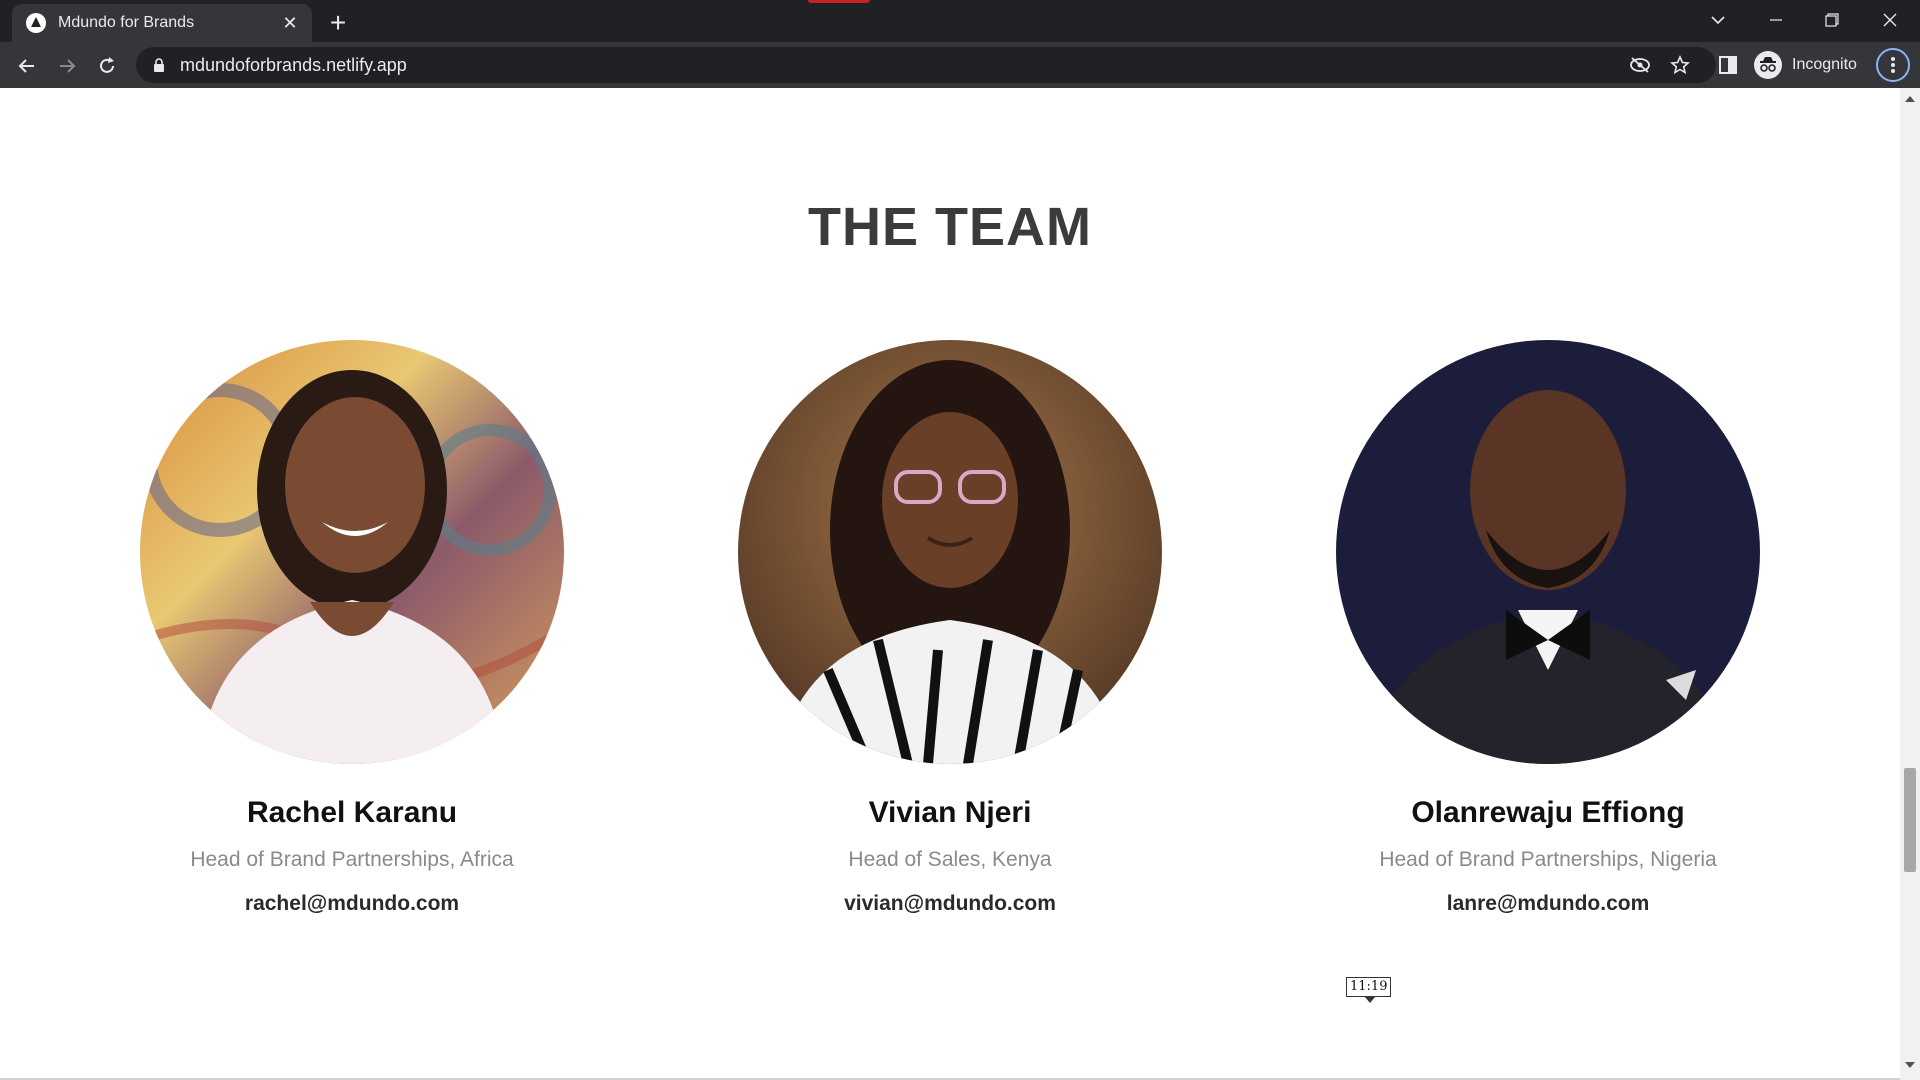 The image size is (1920, 1080). I want to click on member-email-link: rachel@mdundo.com, so click(352, 904).